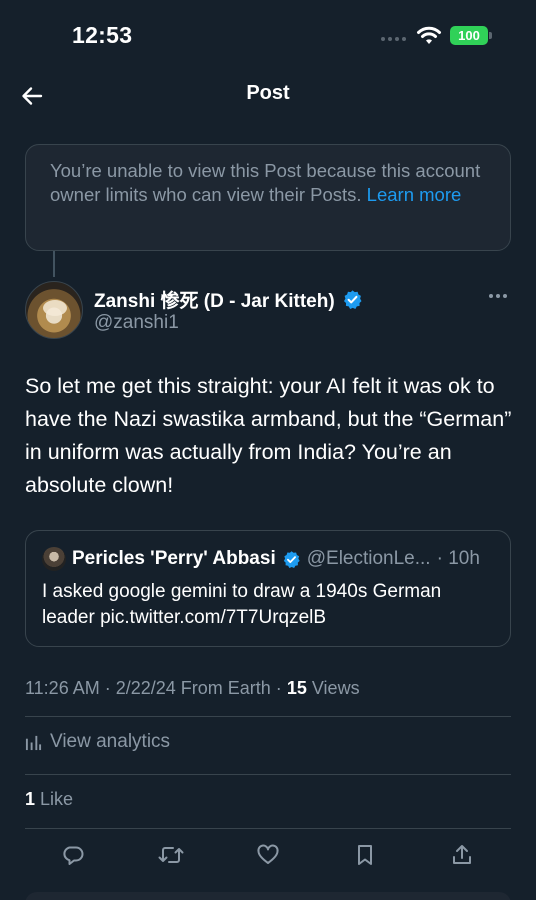  Describe the element at coordinates (33, 742) in the screenshot. I see `analytics-icon` at that location.